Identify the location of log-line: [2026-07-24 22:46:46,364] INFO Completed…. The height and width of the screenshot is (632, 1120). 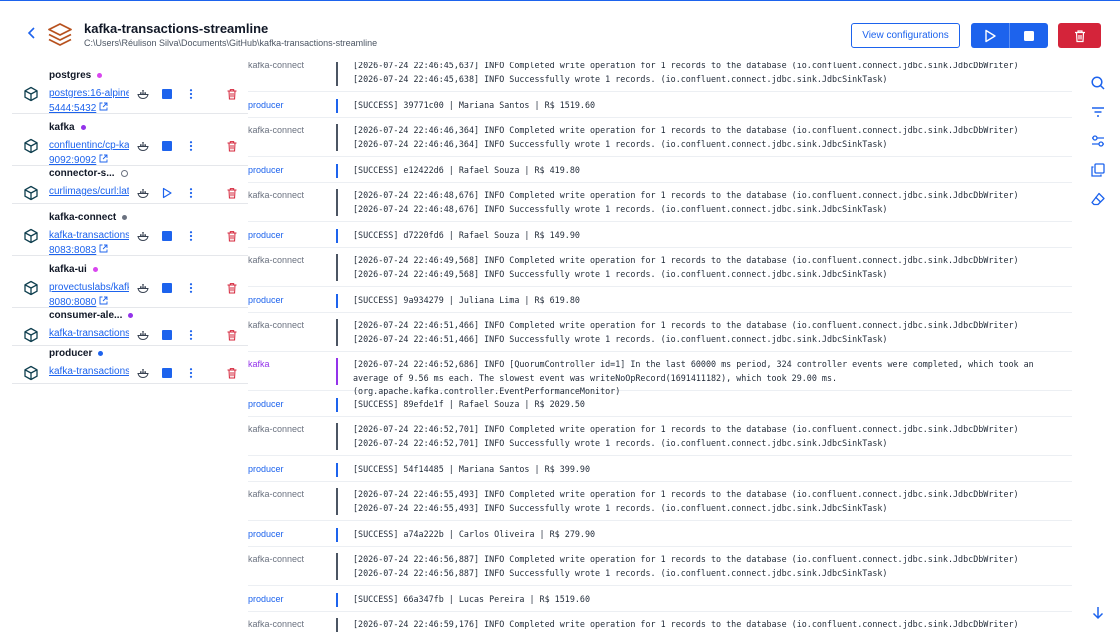
(686, 130).